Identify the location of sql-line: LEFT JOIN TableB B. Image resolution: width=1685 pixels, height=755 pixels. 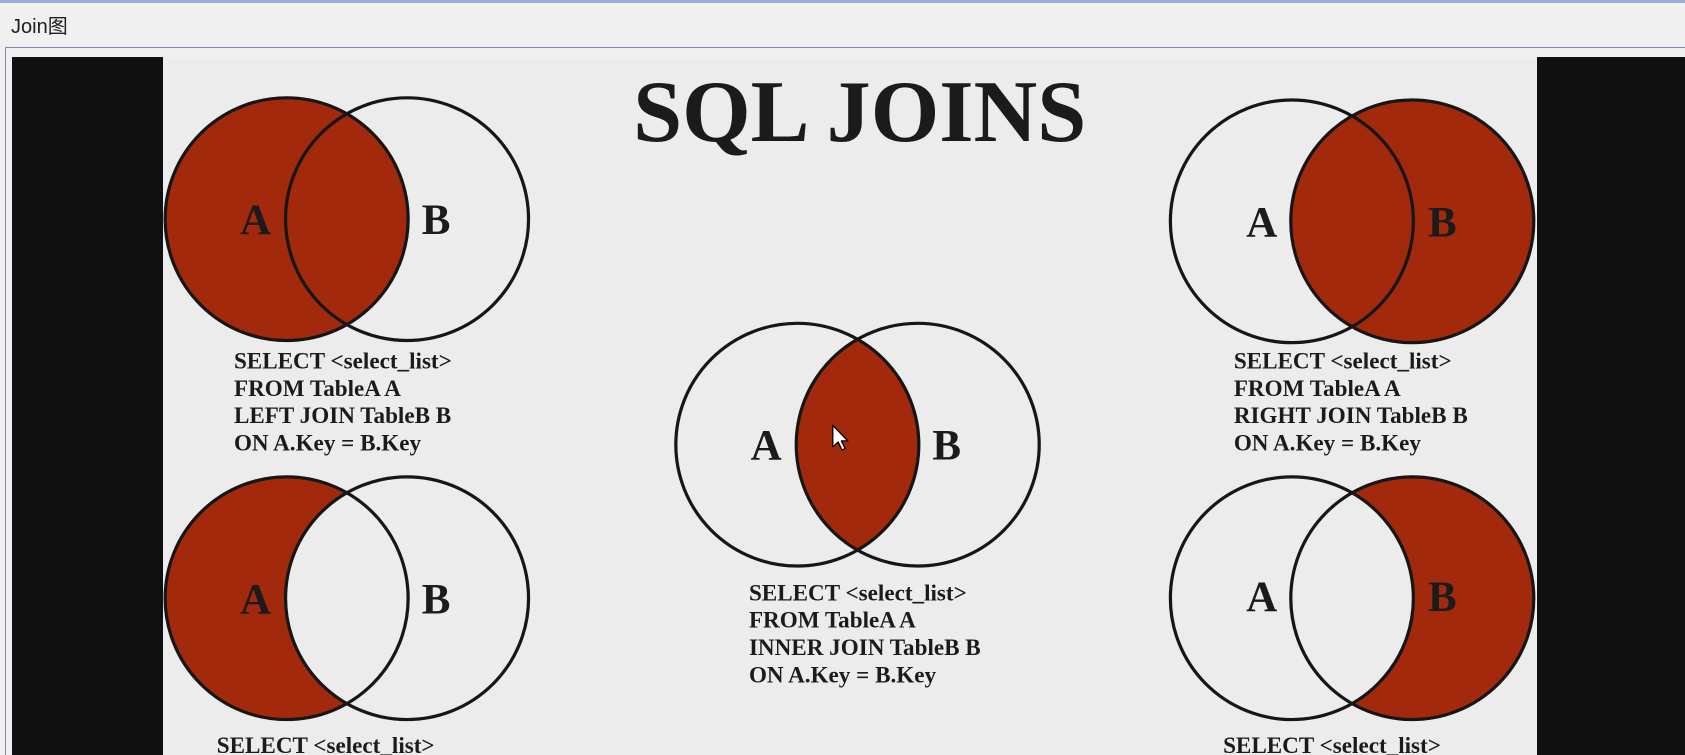
(342, 415).